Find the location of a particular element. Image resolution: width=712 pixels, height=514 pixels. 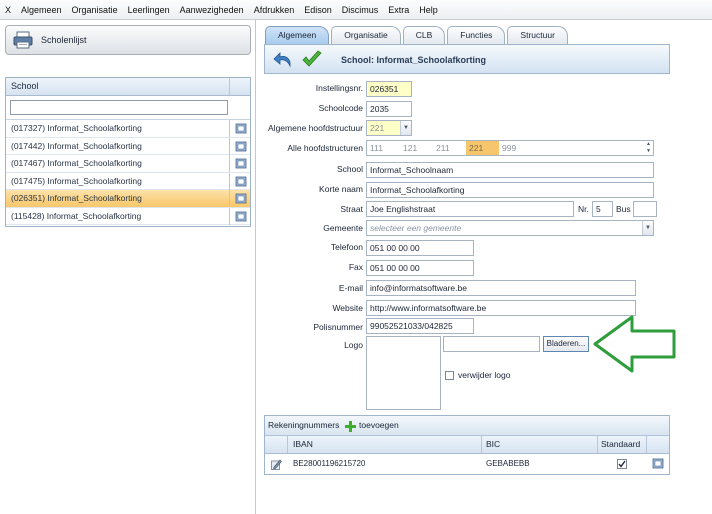

spinner-arrows-icon: ▲ ▼ is located at coordinates (648, 148).